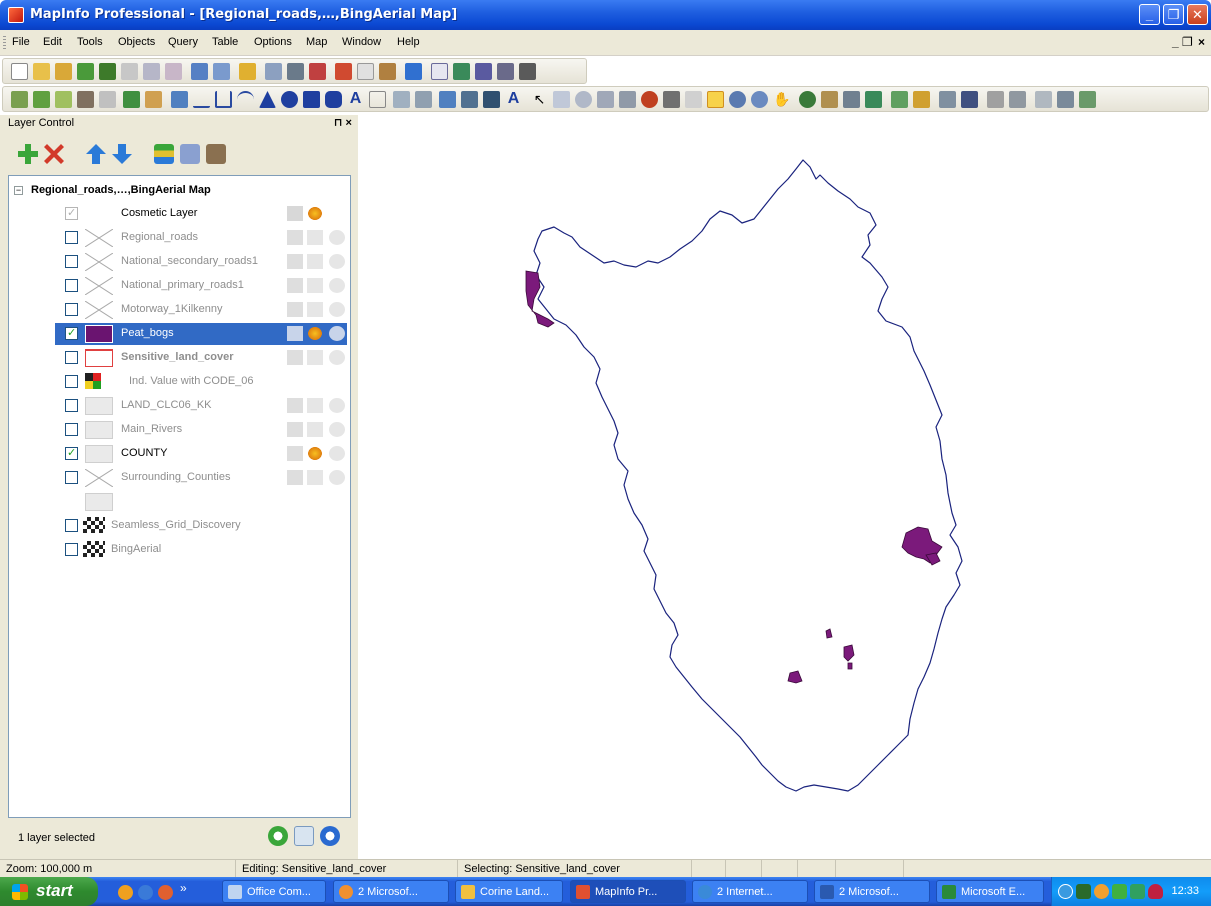 Image resolution: width=1211 pixels, height=906 pixels. Describe the element at coordinates (347, 869) in the screenshot. I see `editing-status: Editing: Sensitive_land_cover` at that location.